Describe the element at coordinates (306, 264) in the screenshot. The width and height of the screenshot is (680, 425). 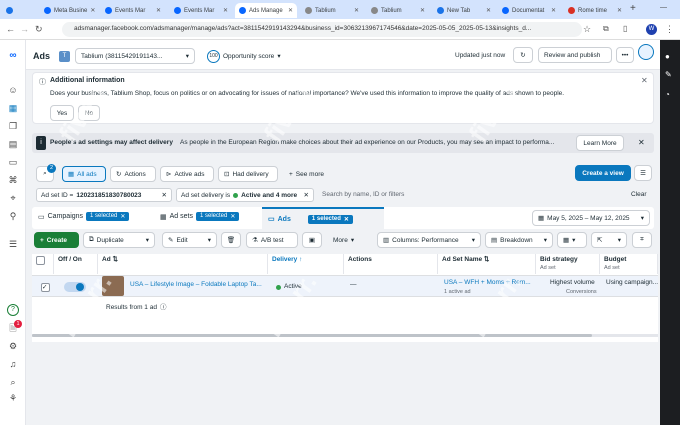
I see `header-delivery: Delivery ↑` at that location.